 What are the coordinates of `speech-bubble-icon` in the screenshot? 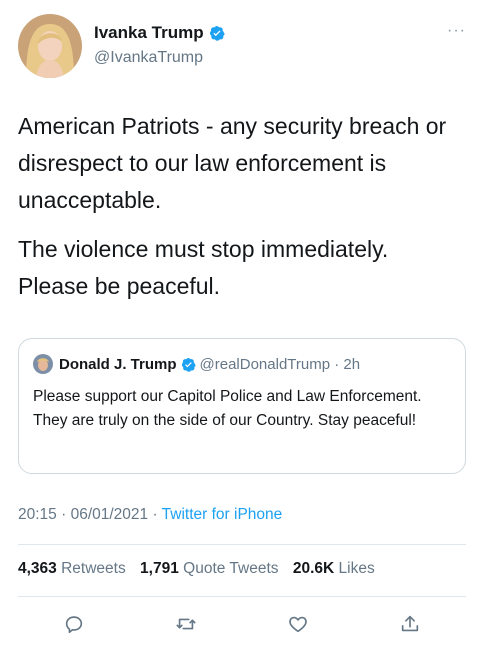 It's located at (74, 625).